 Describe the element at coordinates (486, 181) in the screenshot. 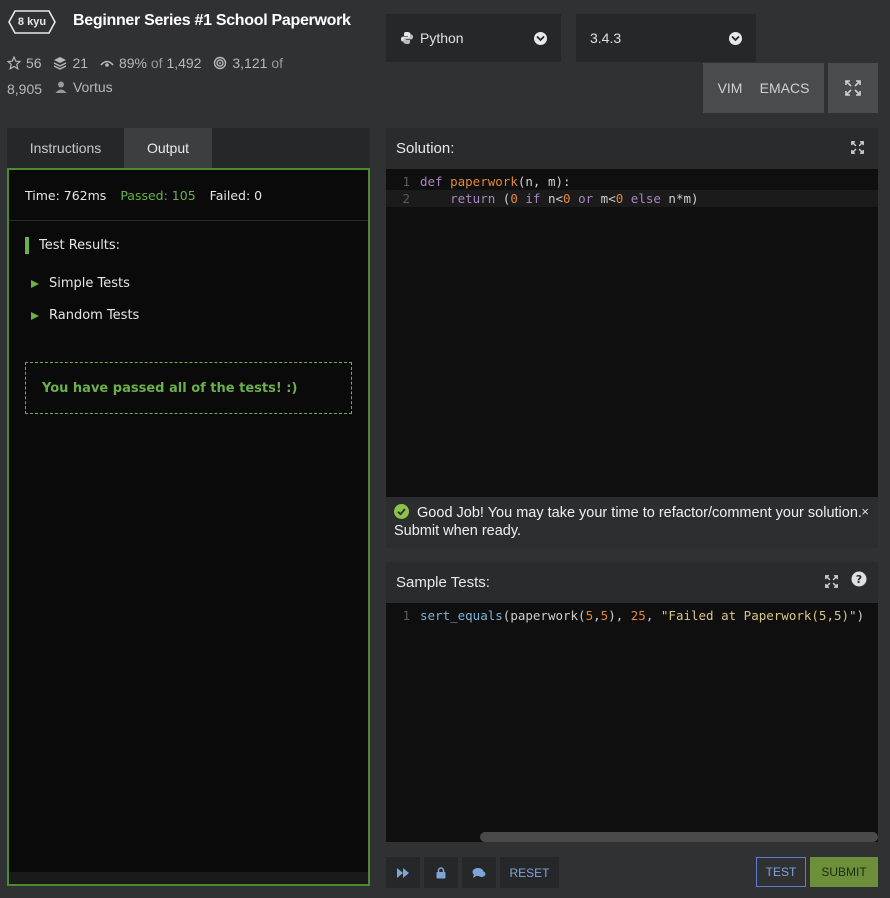

I see `code-line: 1 def paperwork (n, m):` at that location.